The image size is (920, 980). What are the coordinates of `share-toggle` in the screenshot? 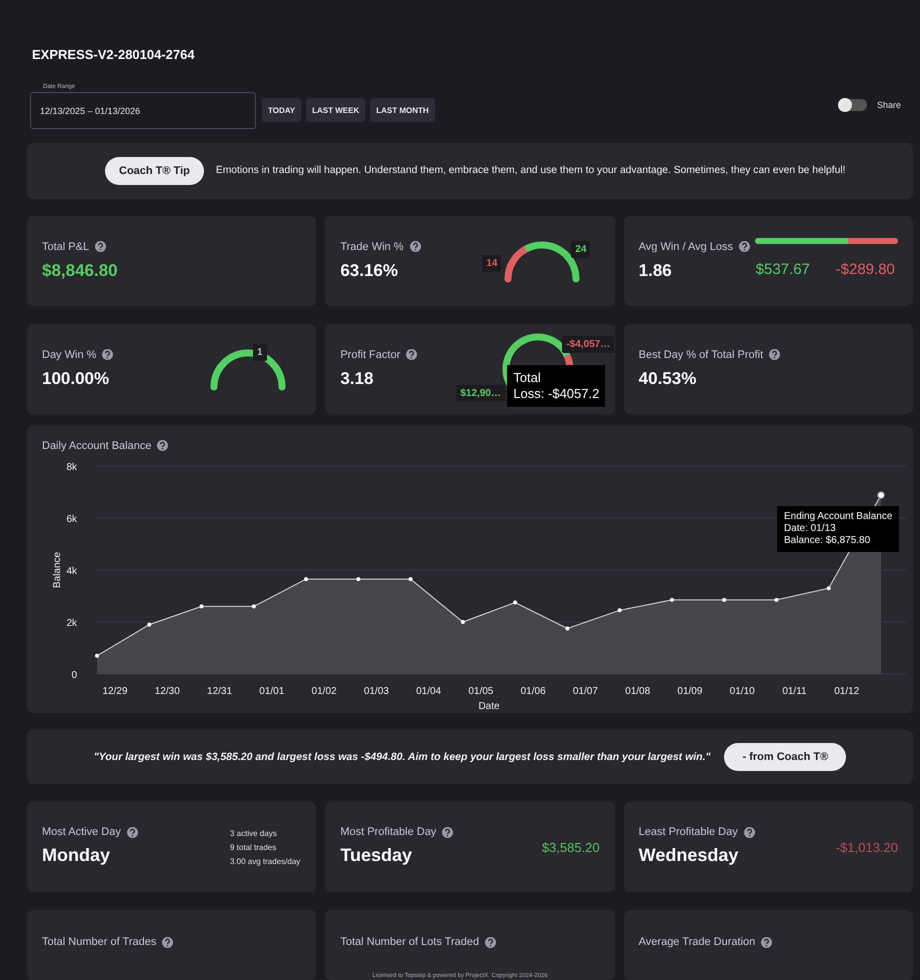 It's located at (853, 105).